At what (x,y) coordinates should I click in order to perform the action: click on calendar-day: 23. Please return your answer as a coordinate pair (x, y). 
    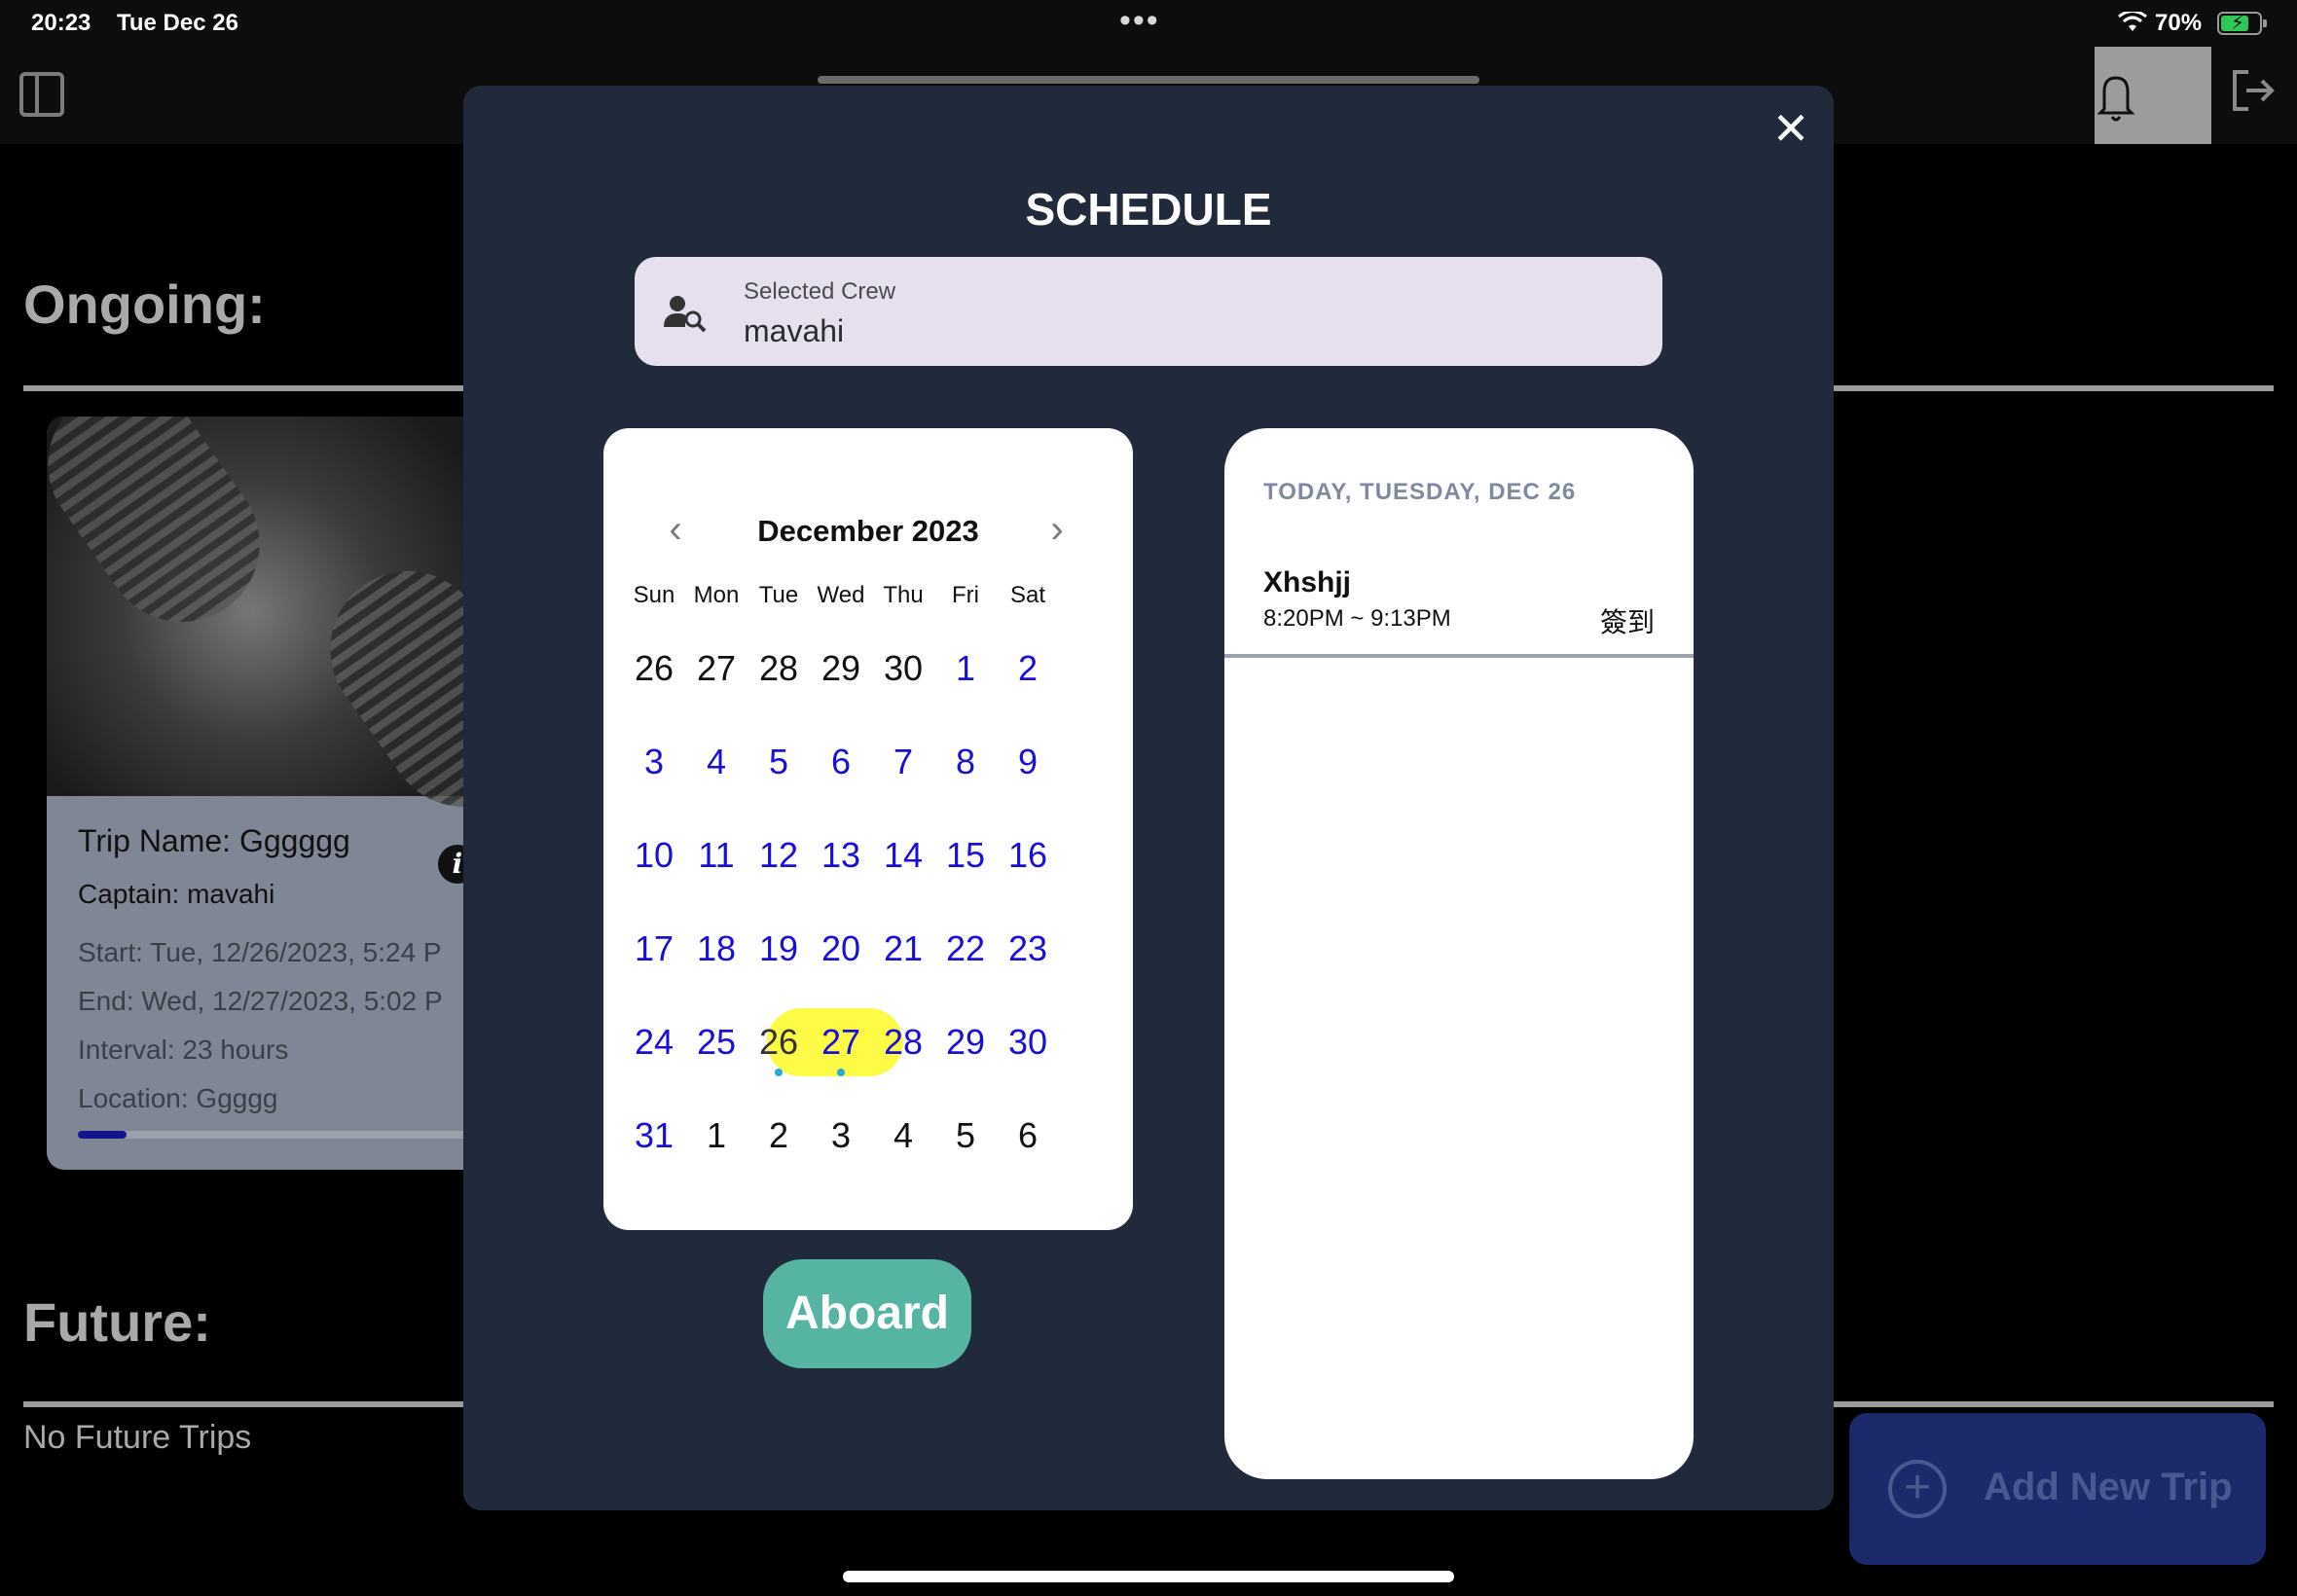
    Looking at the image, I should click on (1028, 949).